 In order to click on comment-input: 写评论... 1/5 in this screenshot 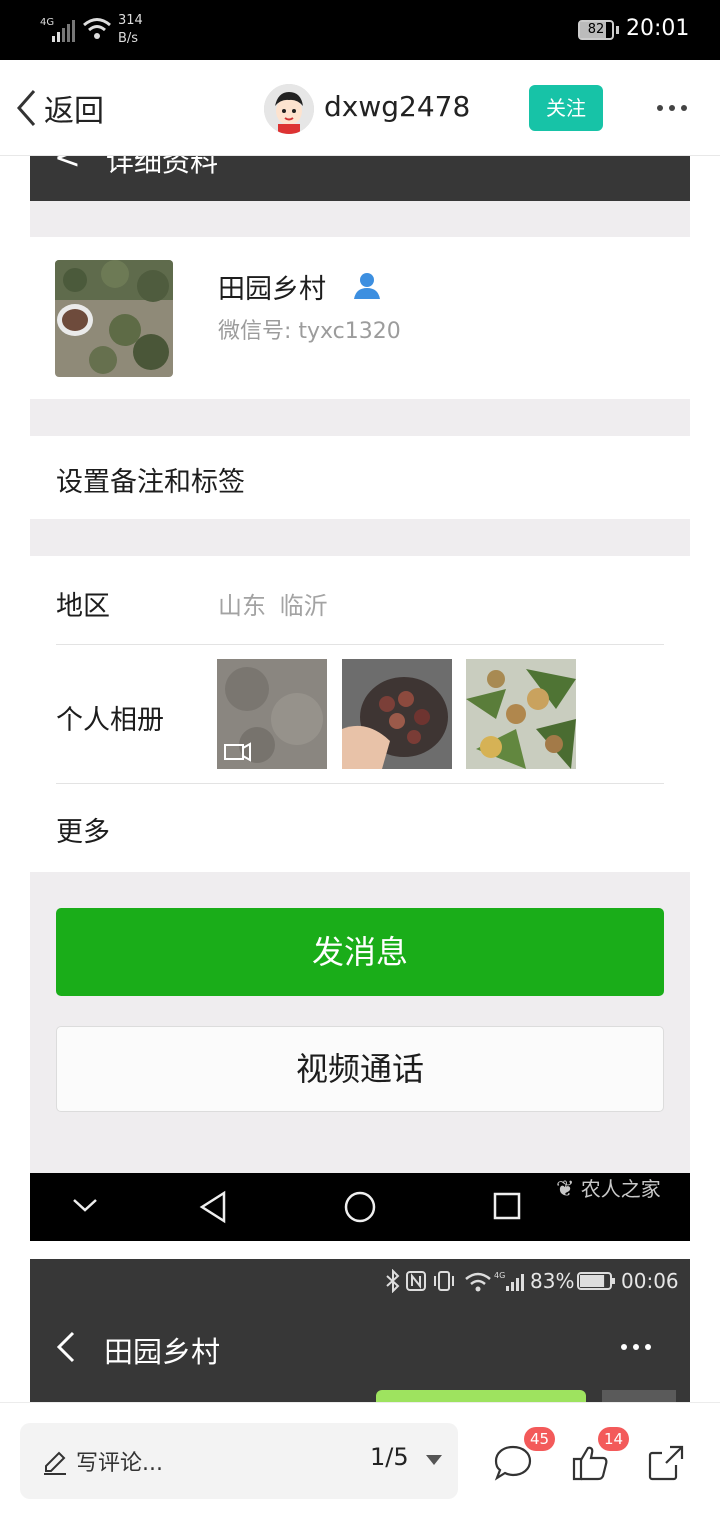, I will do `click(239, 1461)`.